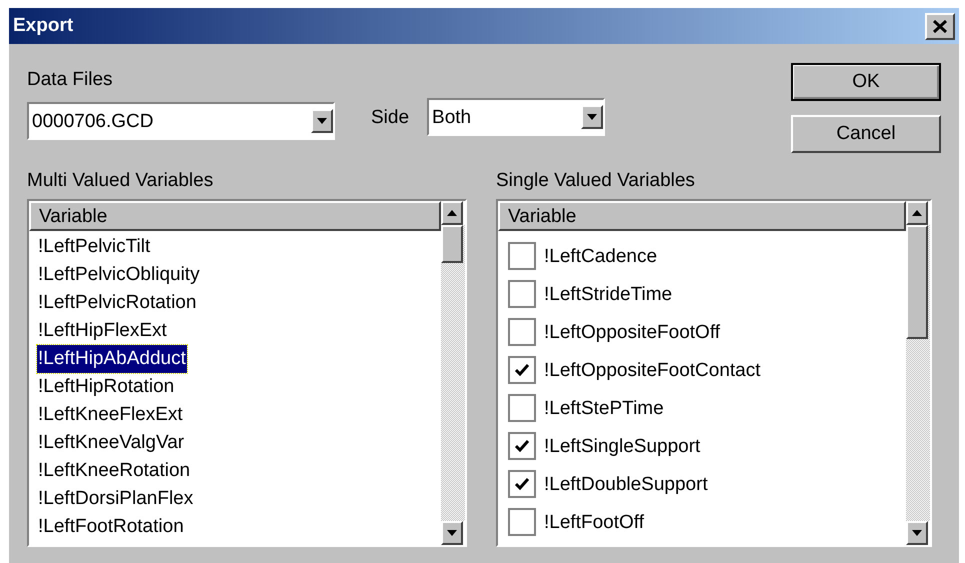  I want to click on variable-label: !LeftSingleSupport, so click(622, 446).